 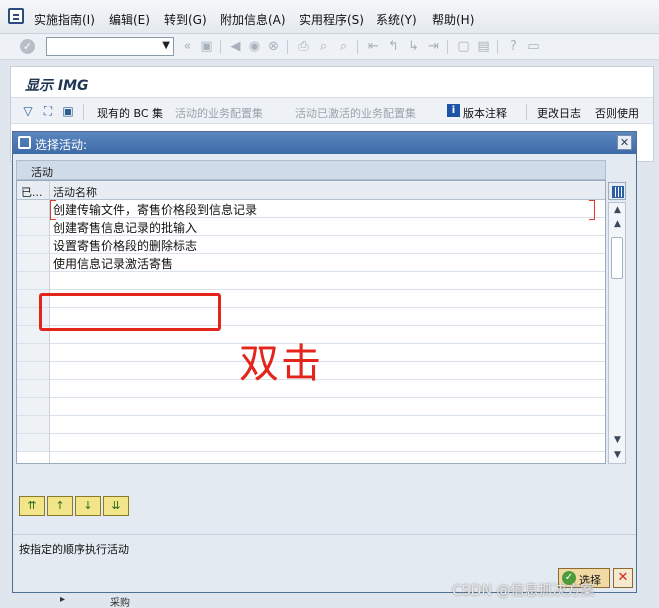 What do you see at coordinates (331, 19) in the screenshot?
I see `menu-item-utilities: 实用程序(S)` at bounding box center [331, 19].